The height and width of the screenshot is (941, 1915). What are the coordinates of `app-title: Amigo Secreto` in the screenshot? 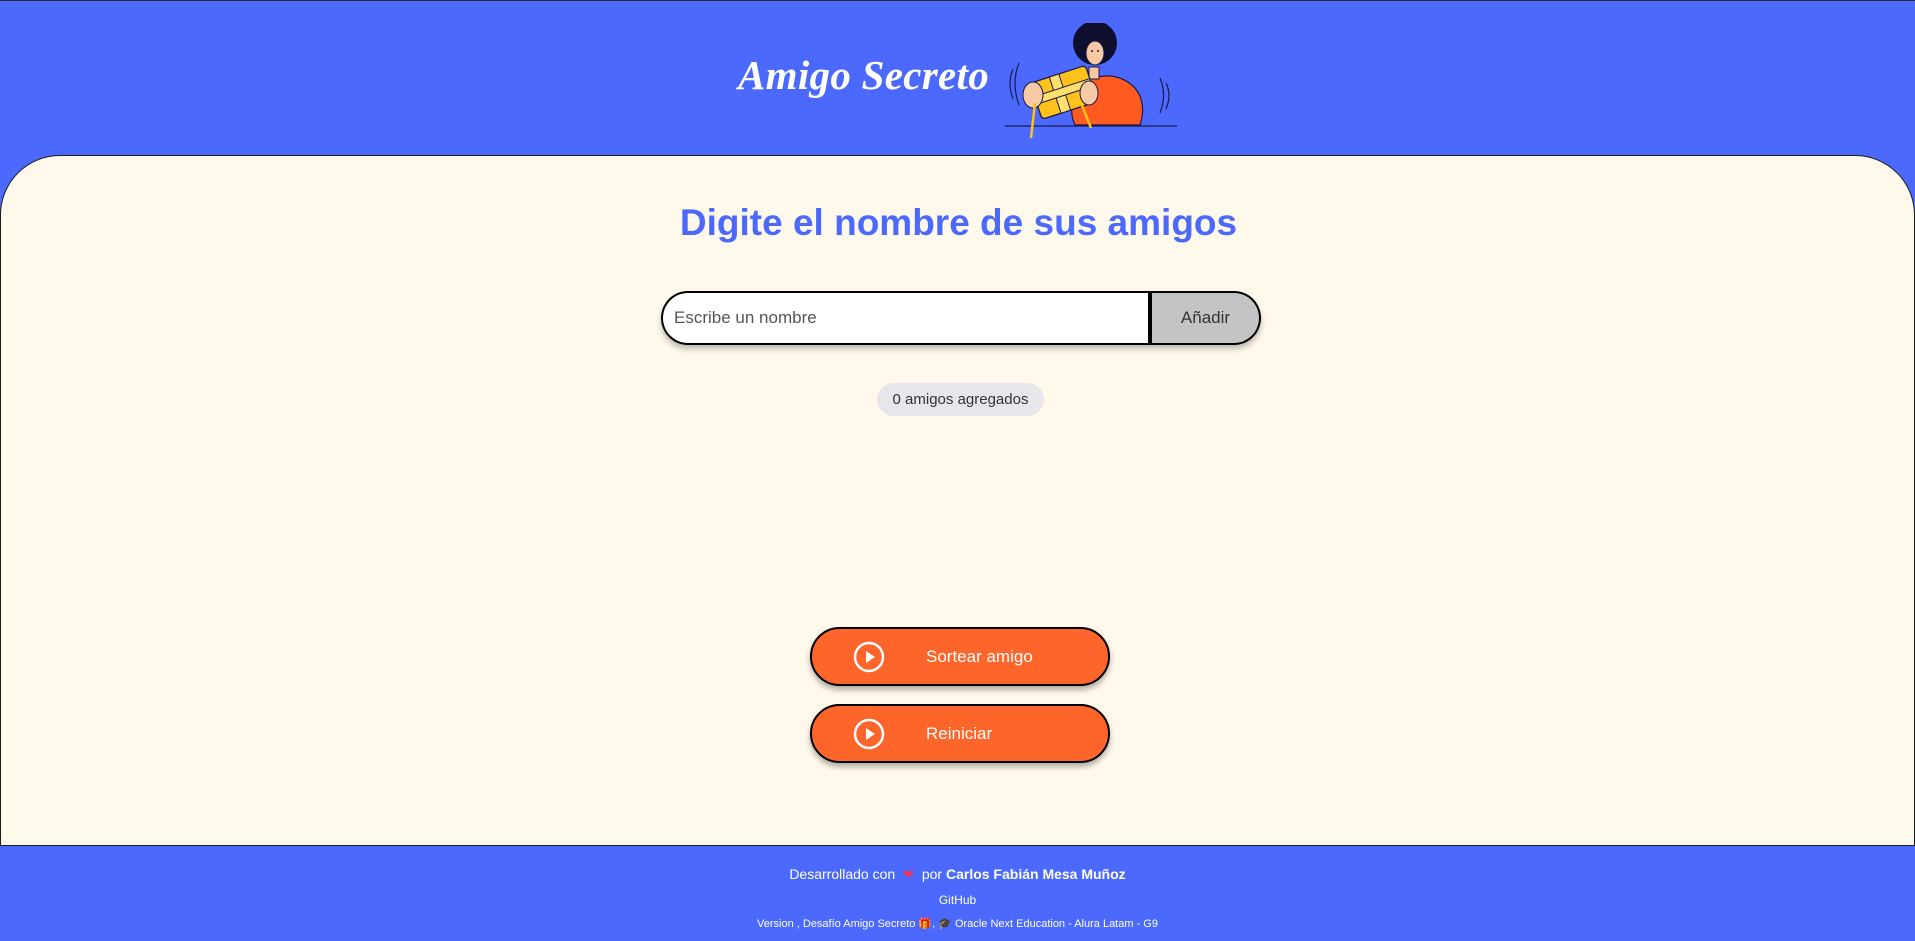 It's located at (864, 75).